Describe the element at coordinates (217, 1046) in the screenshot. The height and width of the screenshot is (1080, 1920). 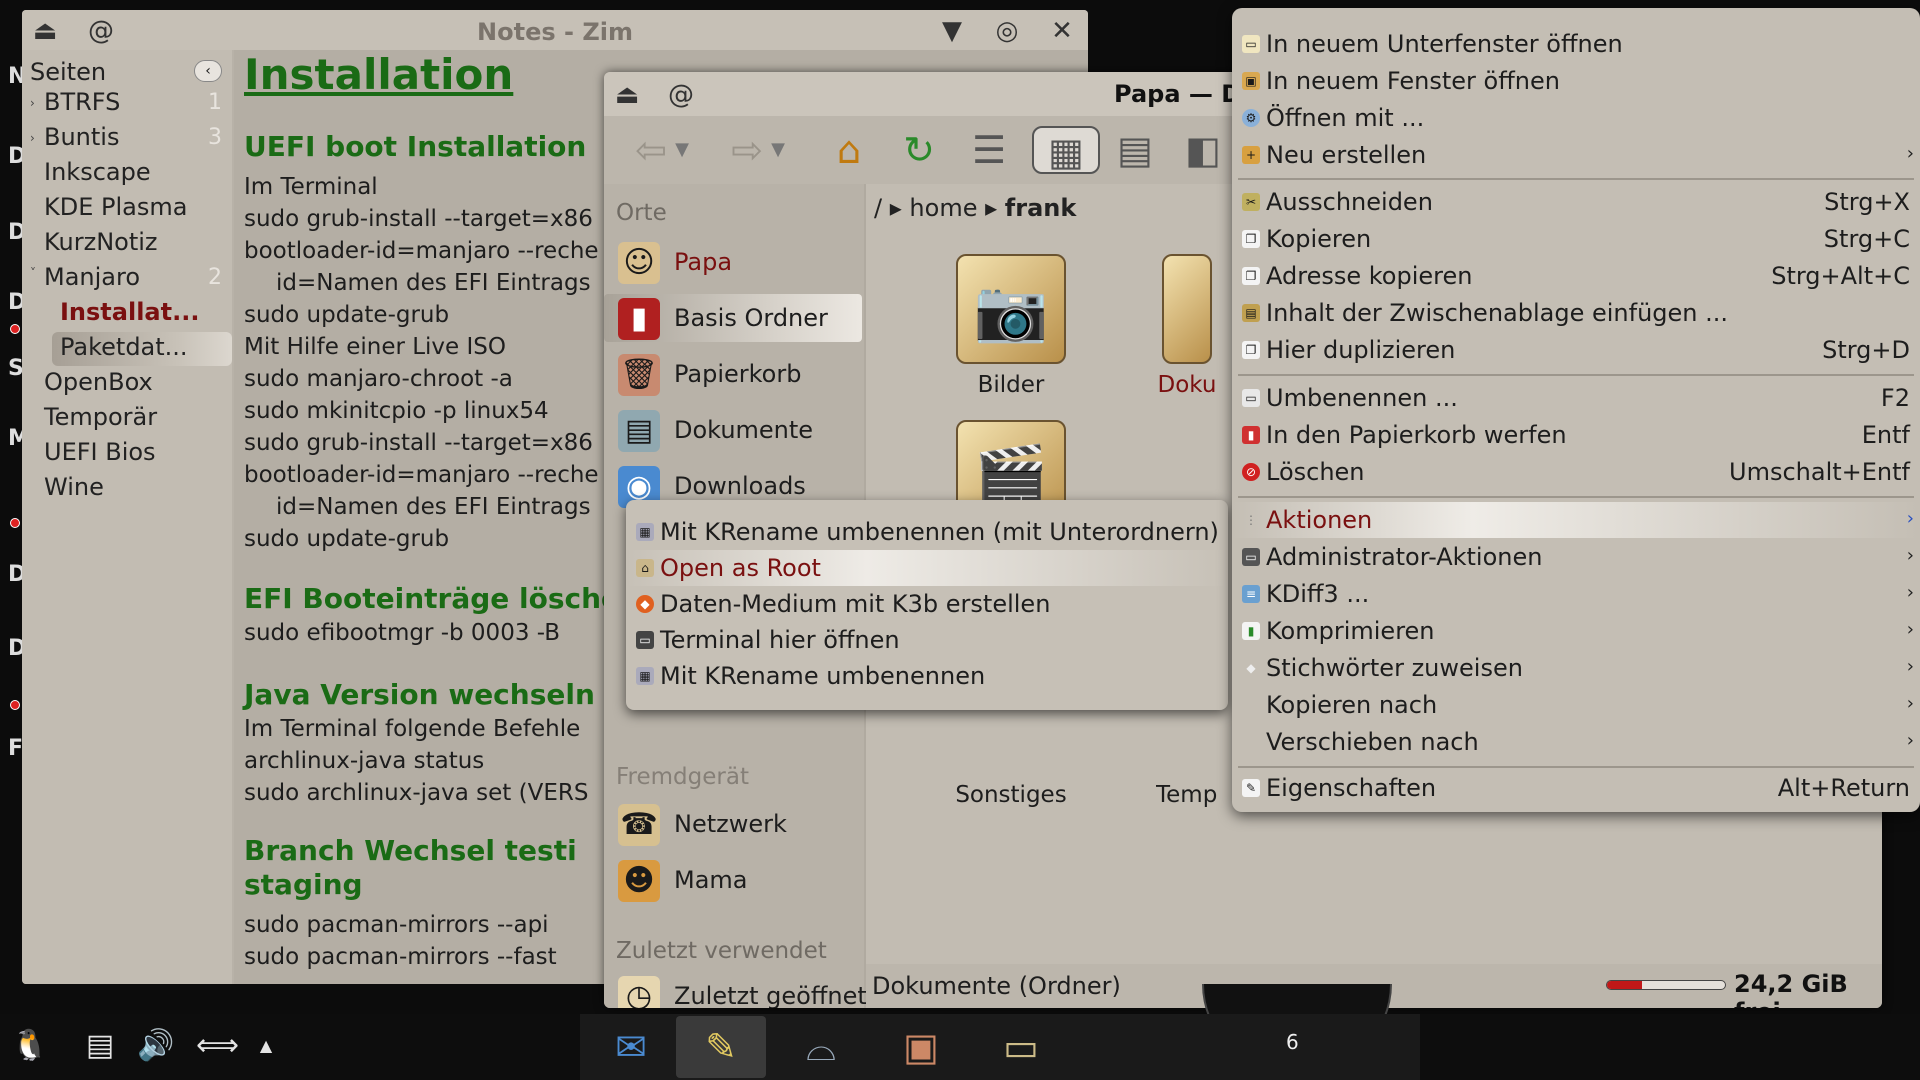
I see `network-icon: ⟺` at that location.